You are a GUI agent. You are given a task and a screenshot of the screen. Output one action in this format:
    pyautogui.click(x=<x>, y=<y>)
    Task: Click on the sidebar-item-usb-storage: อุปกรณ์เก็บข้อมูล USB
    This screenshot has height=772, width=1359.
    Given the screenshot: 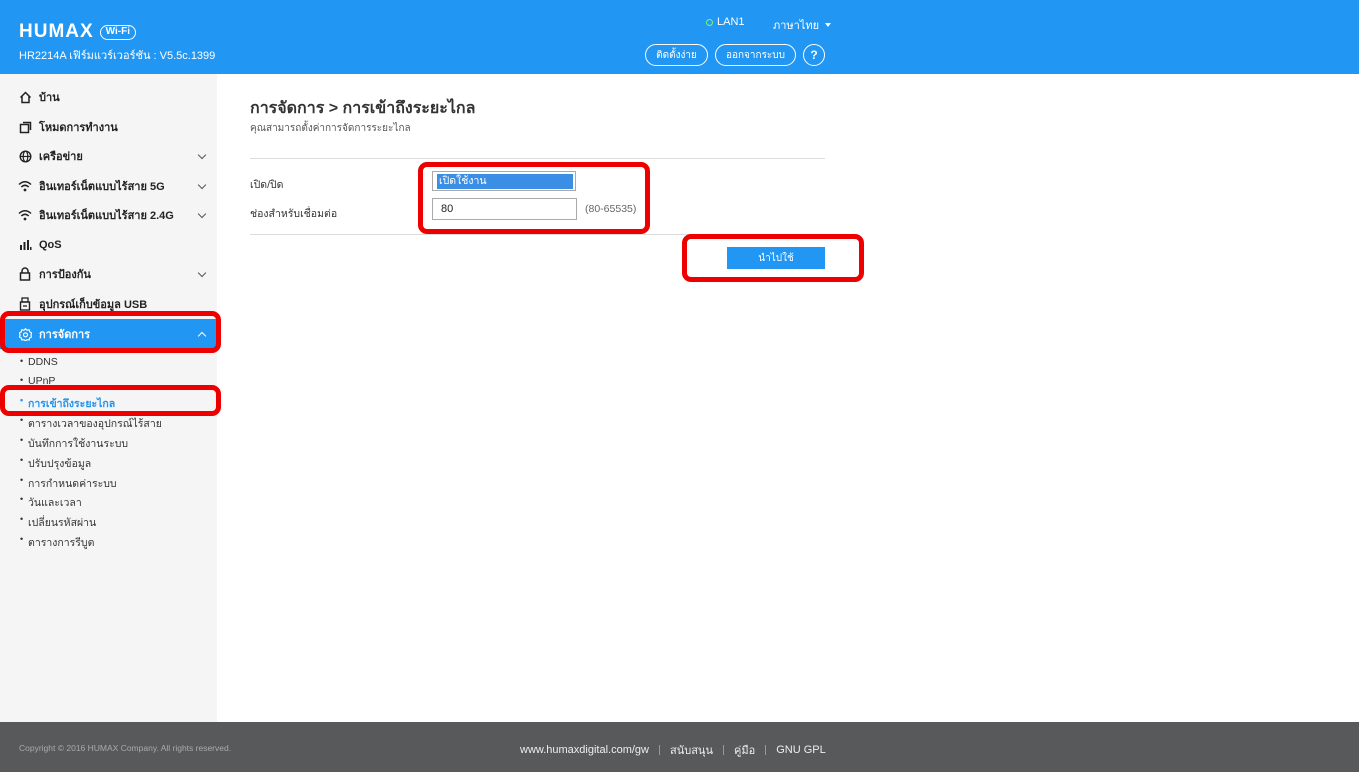 What is the action you would take?
    pyautogui.click(x=108, y=304)
    